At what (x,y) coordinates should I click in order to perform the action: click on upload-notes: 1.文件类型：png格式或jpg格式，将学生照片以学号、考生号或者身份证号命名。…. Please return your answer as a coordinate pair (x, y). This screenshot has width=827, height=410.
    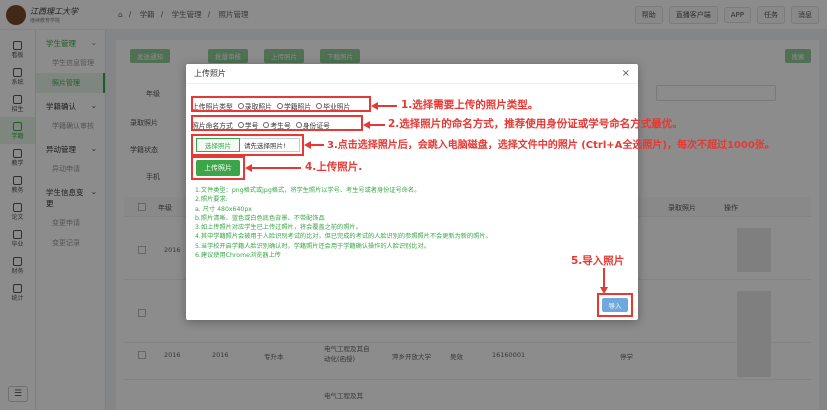
    Looking at the image, I should click on (343, 223).